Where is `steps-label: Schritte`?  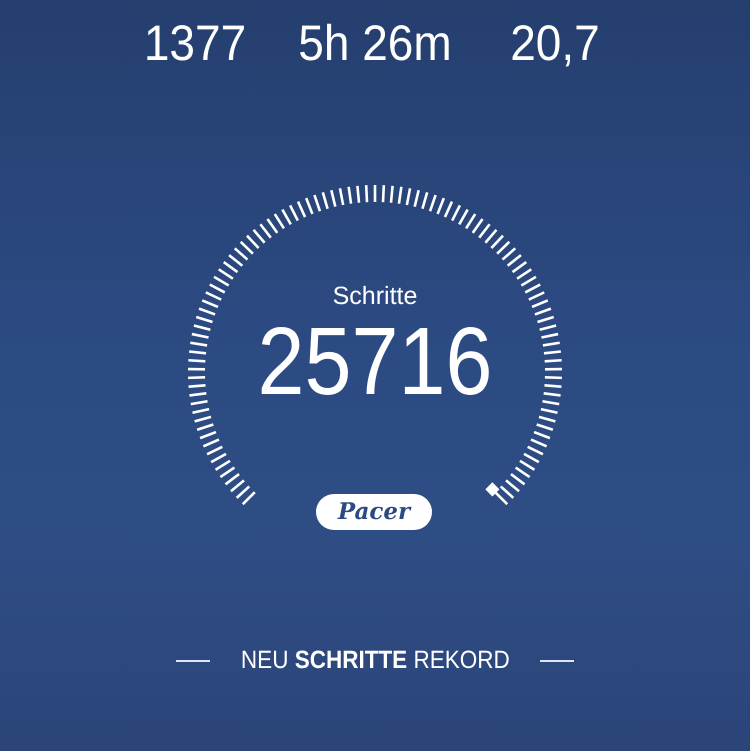 steps-label: Schritte is located at coordinates (375, 296).